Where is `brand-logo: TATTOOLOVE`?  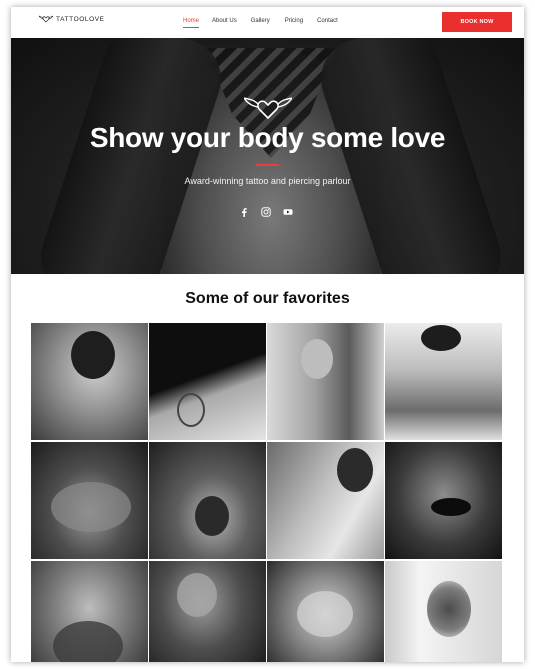 brand-logo: TATTOOLOVE is located at coordinates (72, 19).